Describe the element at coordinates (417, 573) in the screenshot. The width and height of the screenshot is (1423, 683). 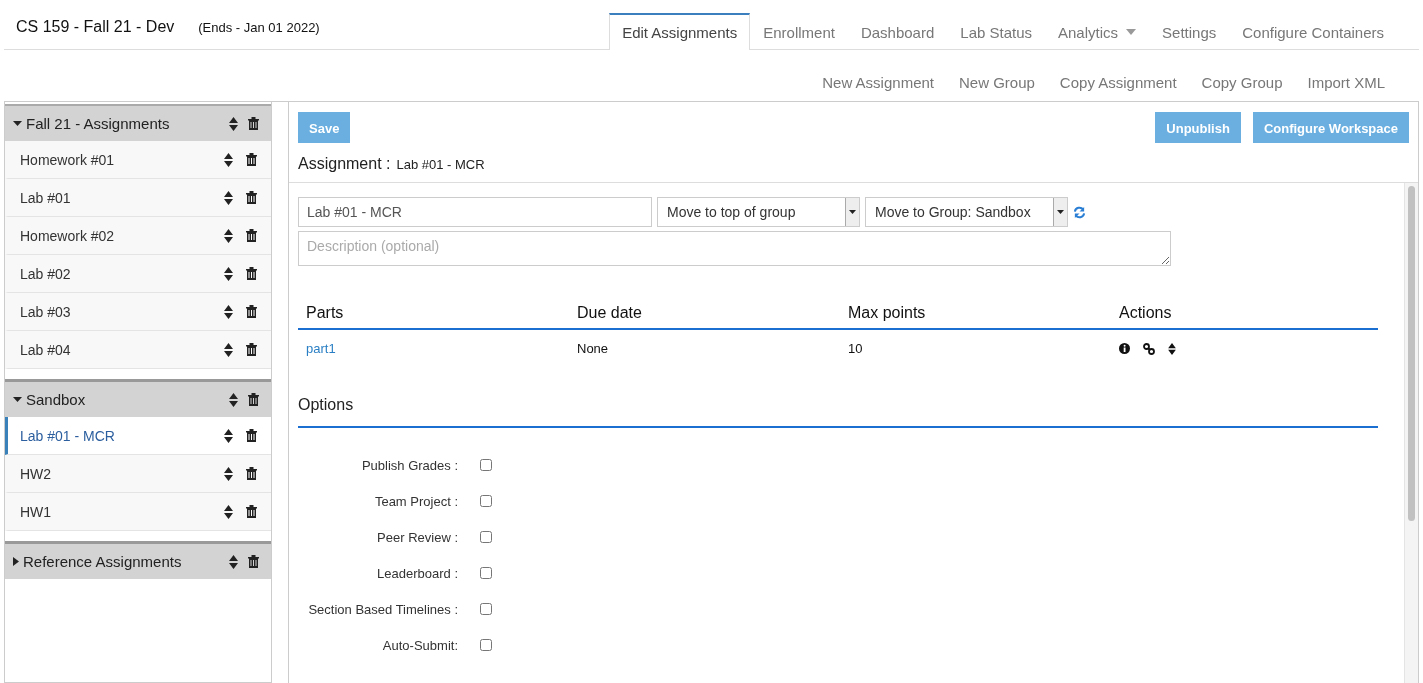
I see `option-label: Leaderboard :` at that location.